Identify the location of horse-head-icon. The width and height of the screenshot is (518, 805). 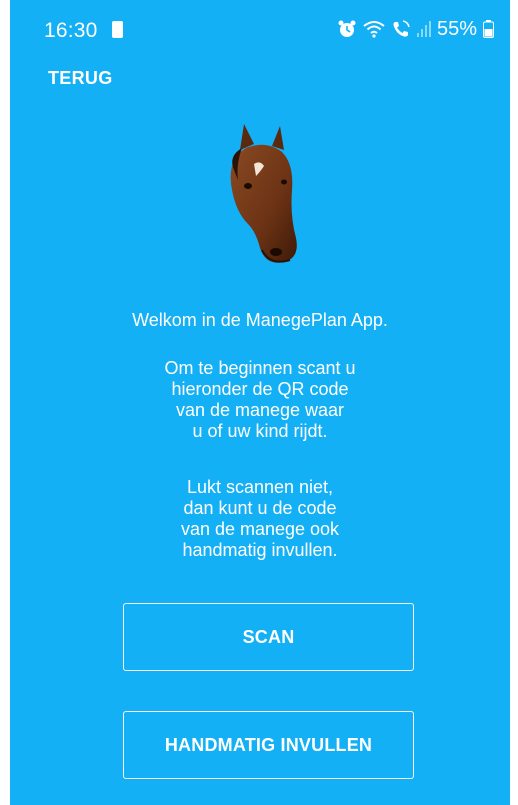
(263, 193).